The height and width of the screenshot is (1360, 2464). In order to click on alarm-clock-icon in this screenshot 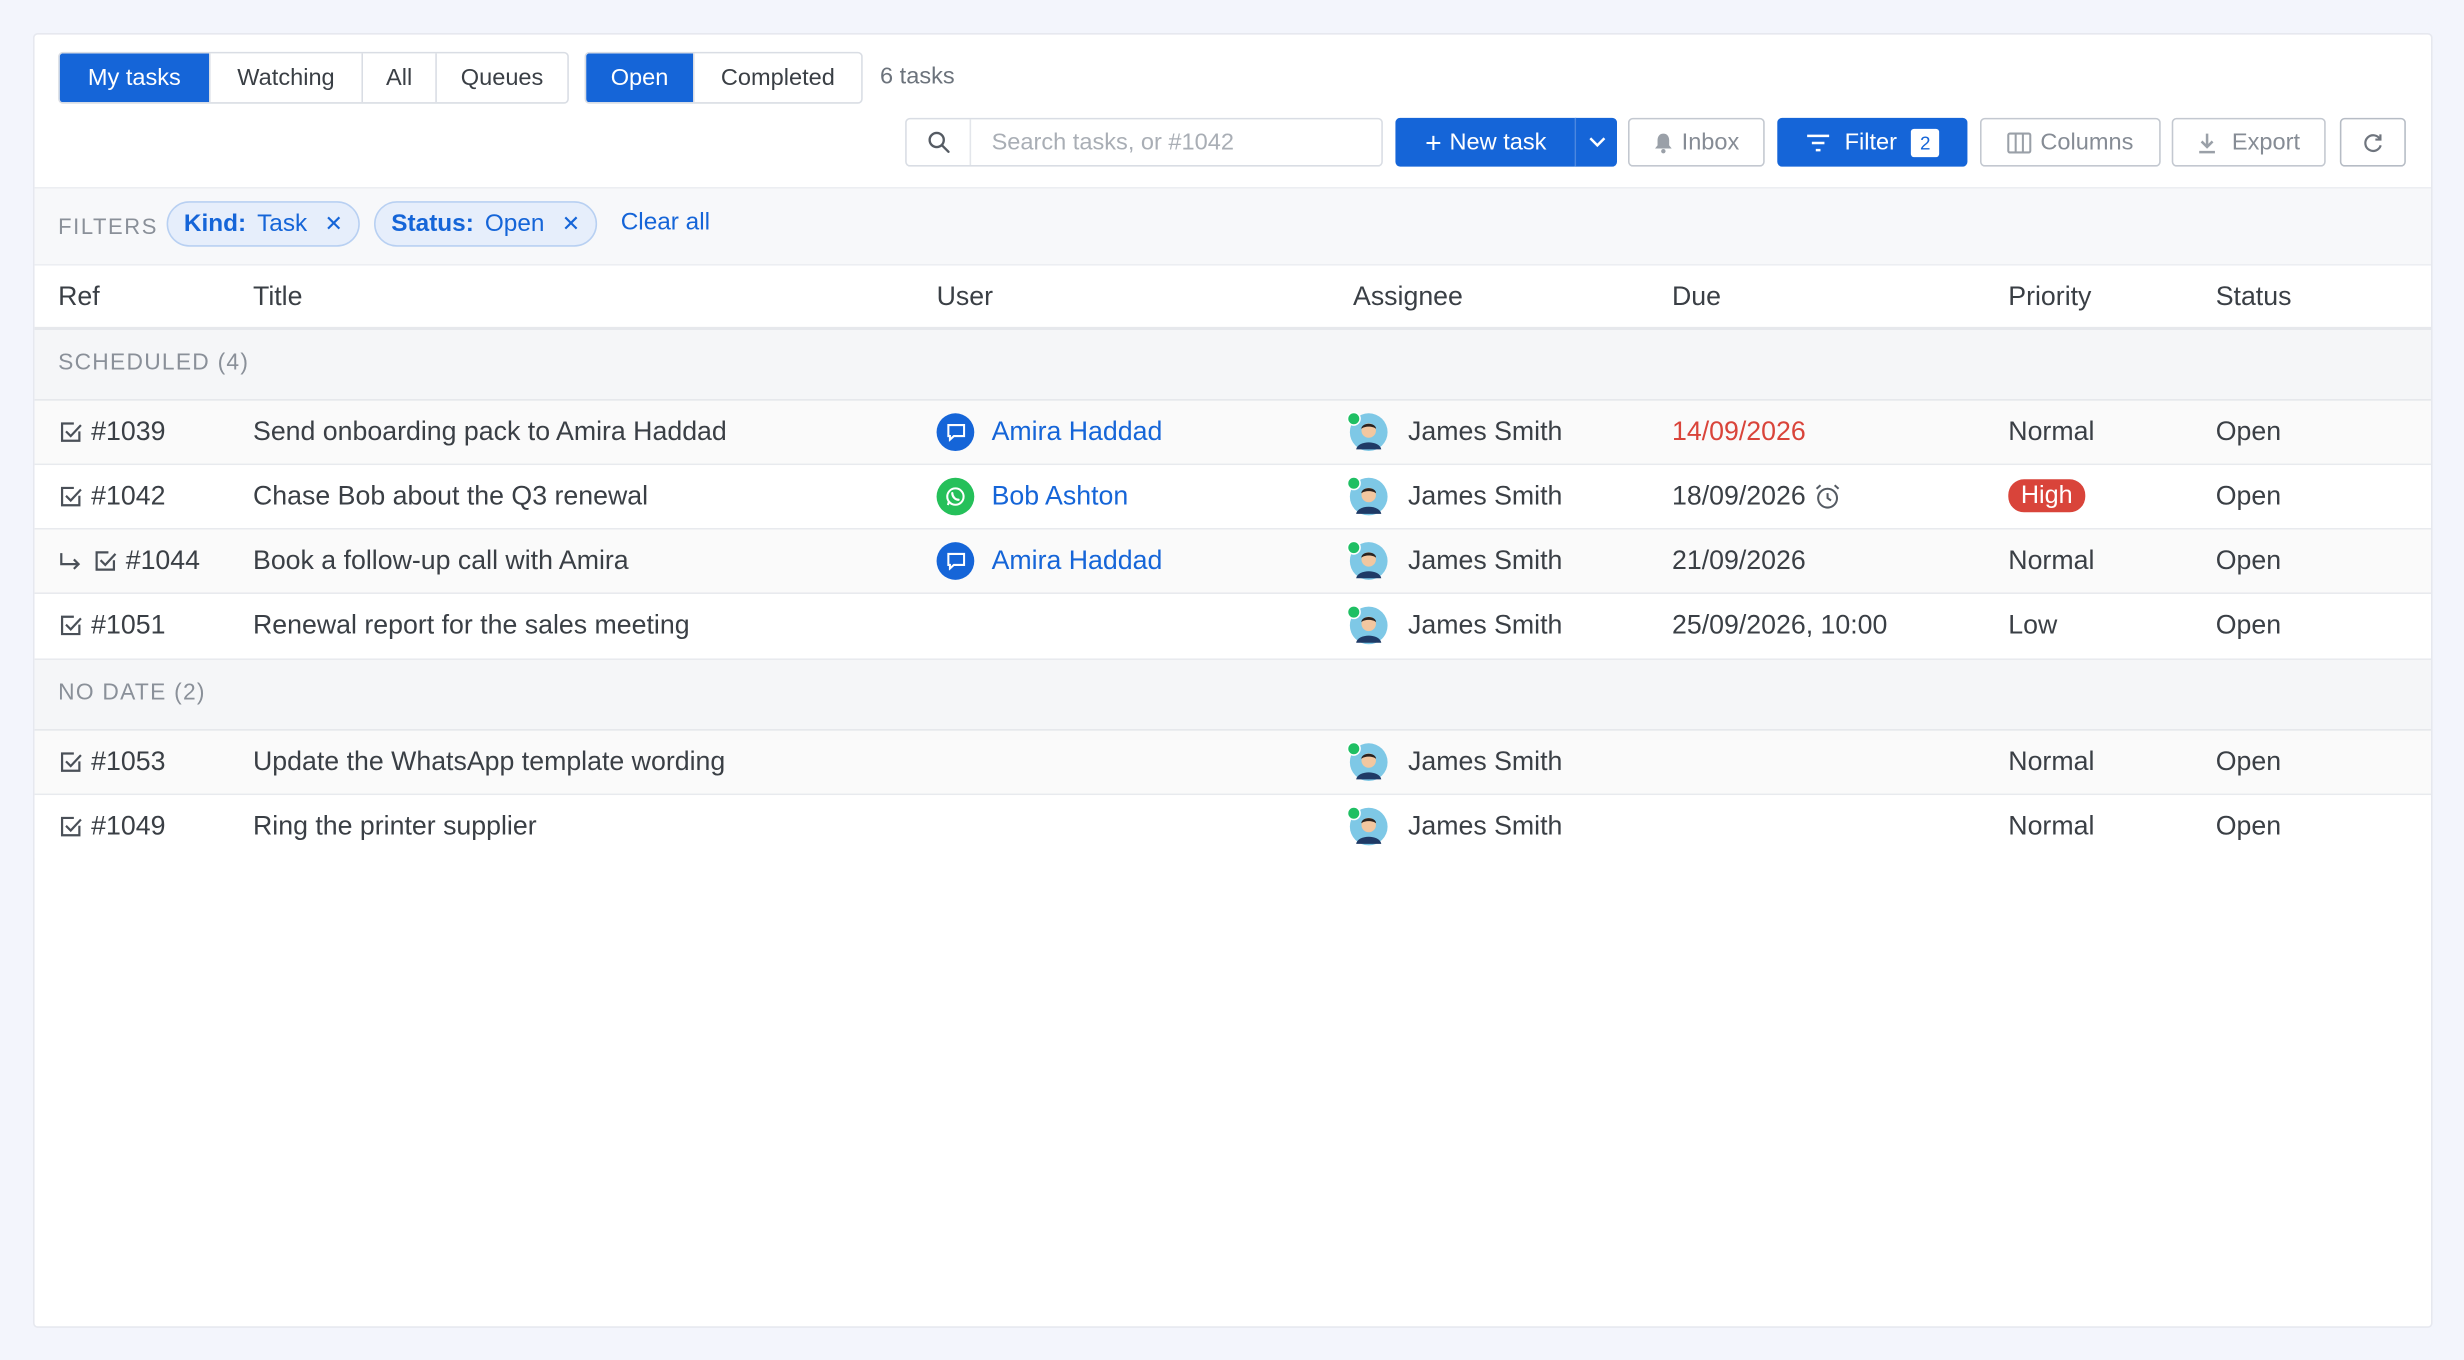, I will do `click(1828, 496)`.